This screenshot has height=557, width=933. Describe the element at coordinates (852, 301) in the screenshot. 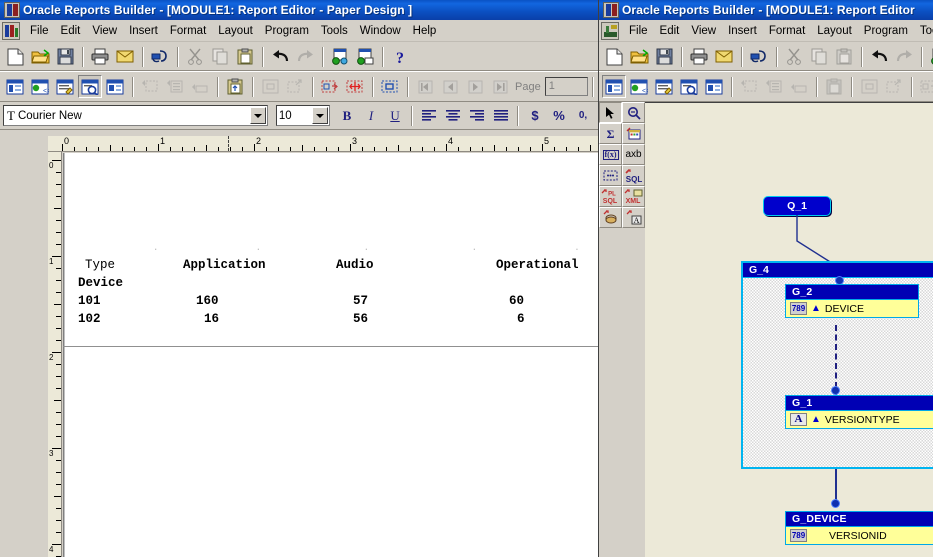

I see `group-node-g2: G_2 789 ▲ DEVICE` at that location.